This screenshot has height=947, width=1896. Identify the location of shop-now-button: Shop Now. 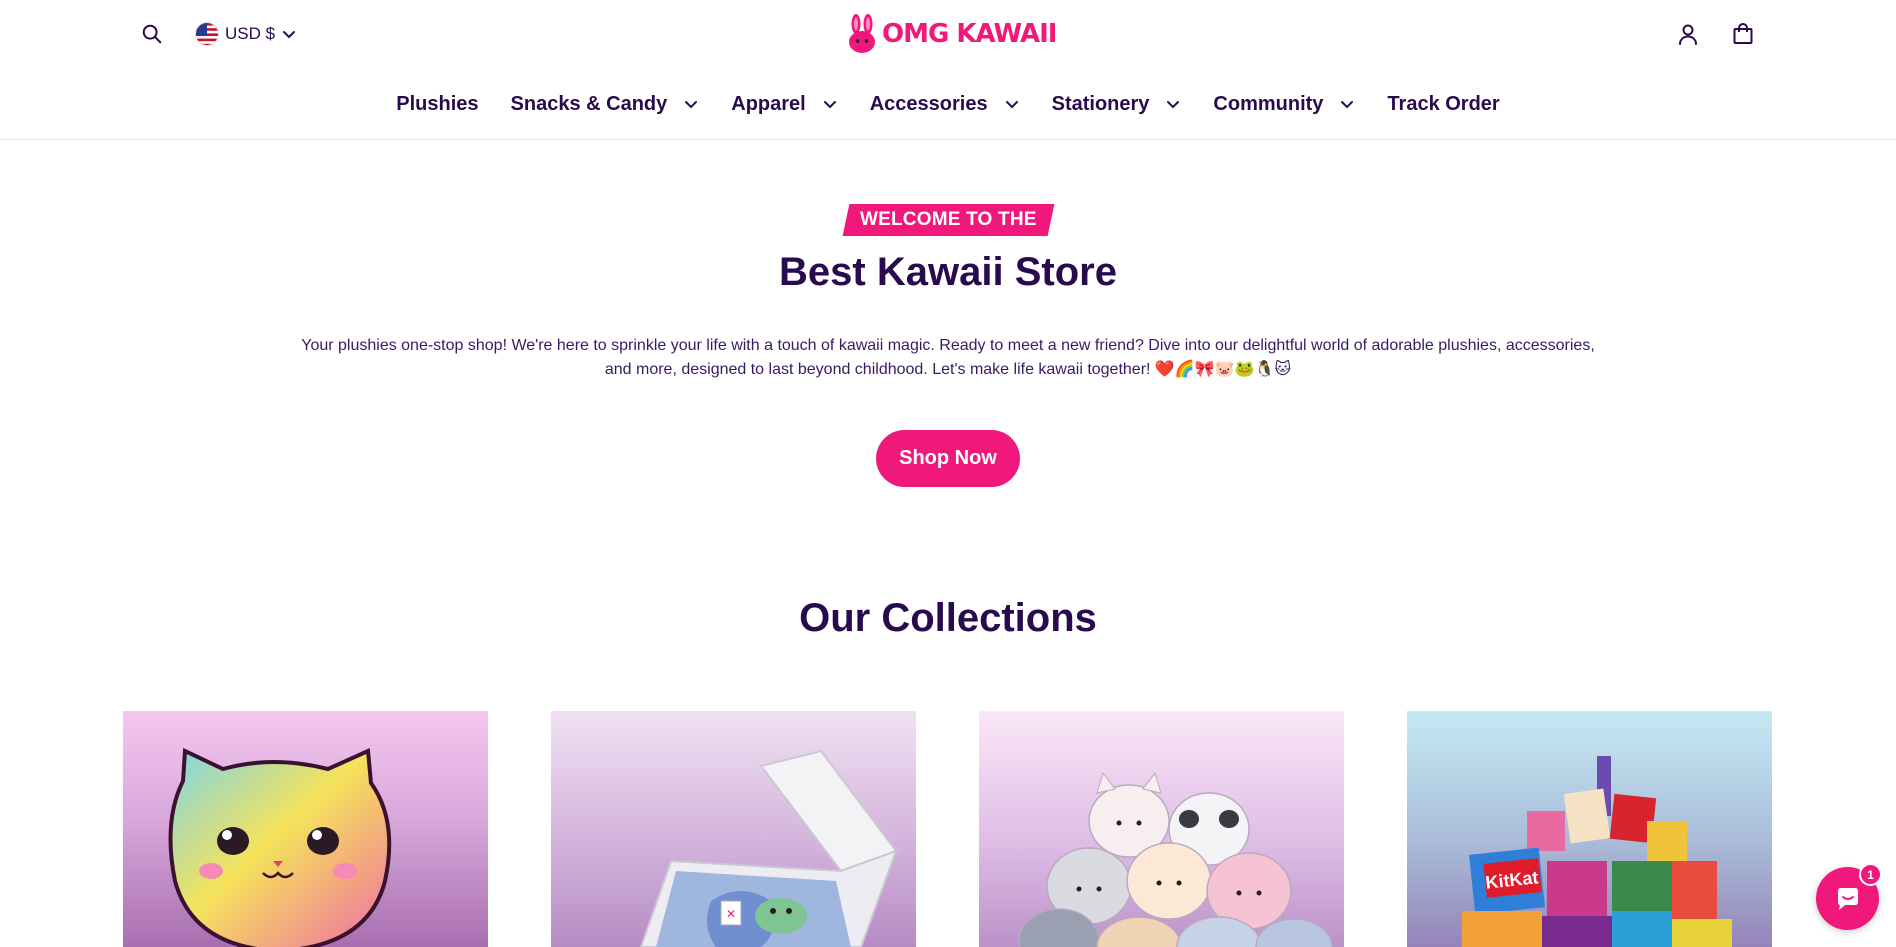
(948, 458).